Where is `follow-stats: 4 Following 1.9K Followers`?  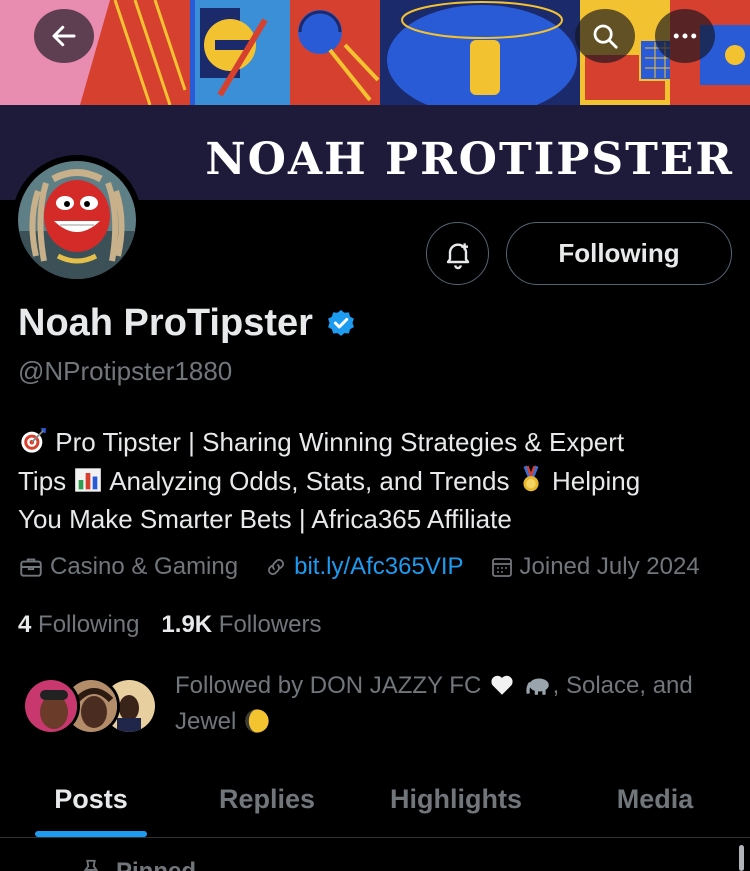
follow-stats: 4 Following 1.9K Followers is located at coordinates (170, 625).